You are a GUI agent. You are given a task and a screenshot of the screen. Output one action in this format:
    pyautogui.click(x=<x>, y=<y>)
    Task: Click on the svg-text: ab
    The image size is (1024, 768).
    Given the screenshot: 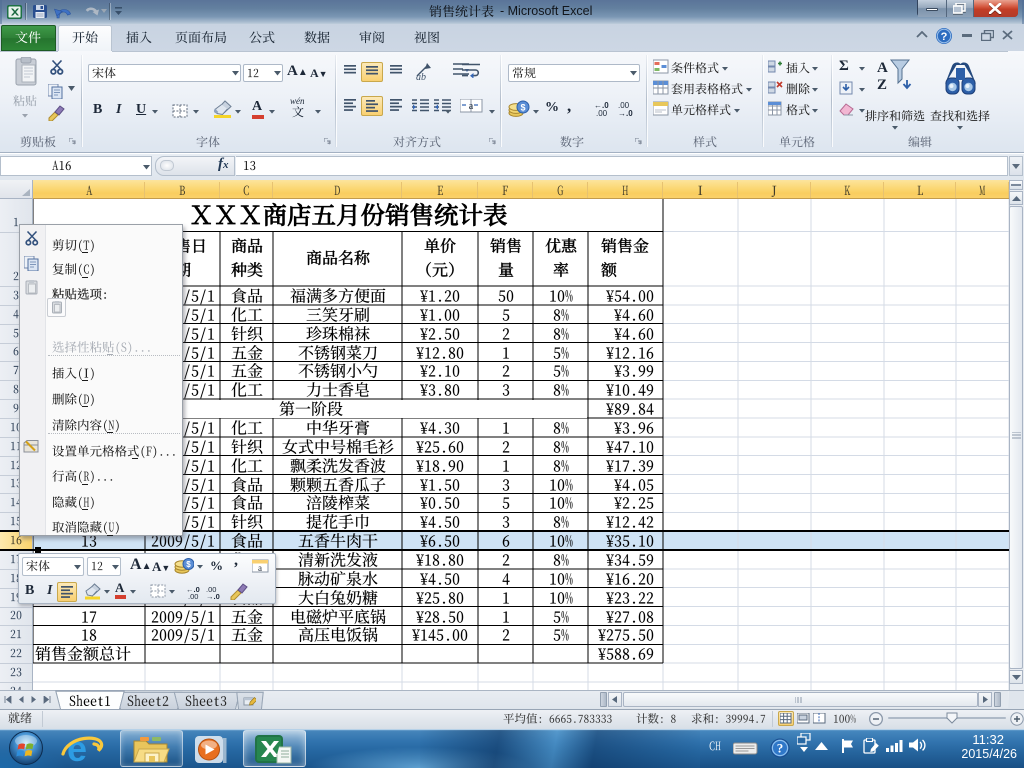 What is the action you would take?
    pyautogui.click(x=421, y=76)
    